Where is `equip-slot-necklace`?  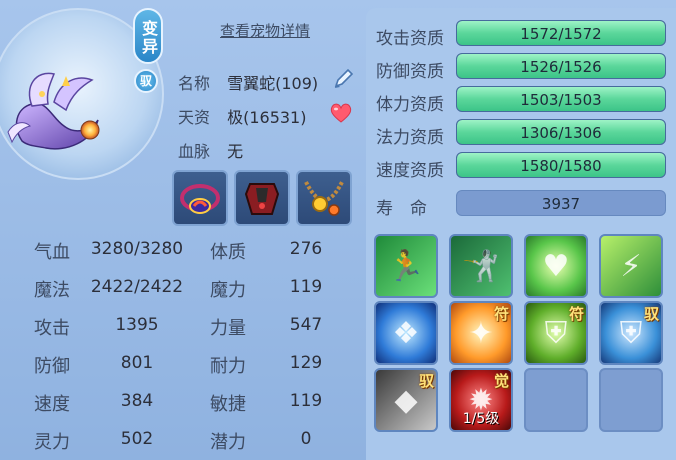 equip-slot-necklace is located at coordinates (324, 198).